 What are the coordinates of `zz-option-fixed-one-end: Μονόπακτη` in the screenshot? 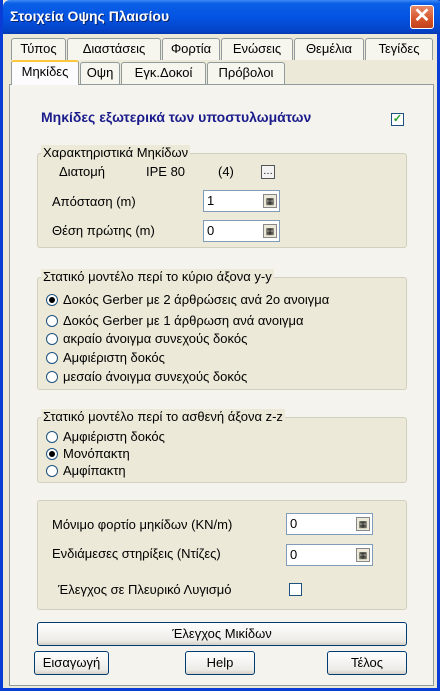 It's located at (88, 453).